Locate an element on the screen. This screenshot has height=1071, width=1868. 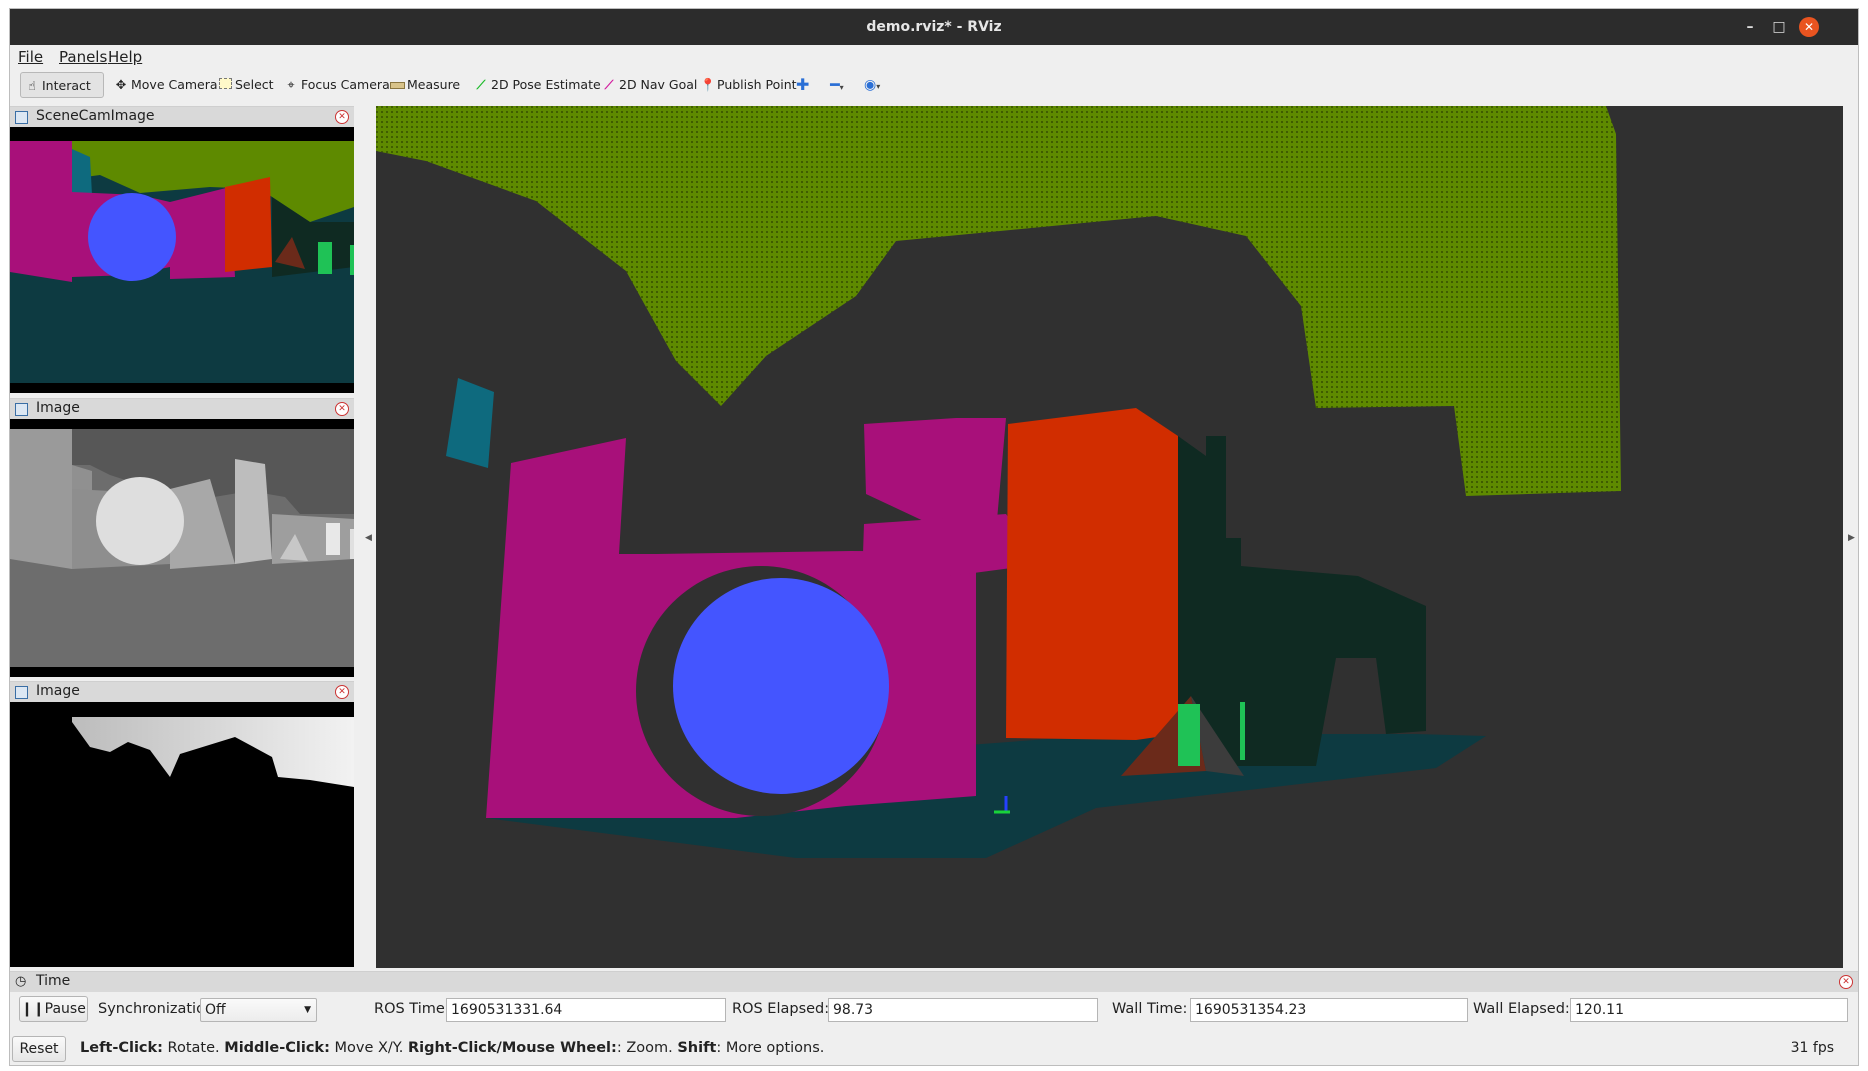
wall-time-field: 1690531354.23 is located at coordinates (1329, 1010).